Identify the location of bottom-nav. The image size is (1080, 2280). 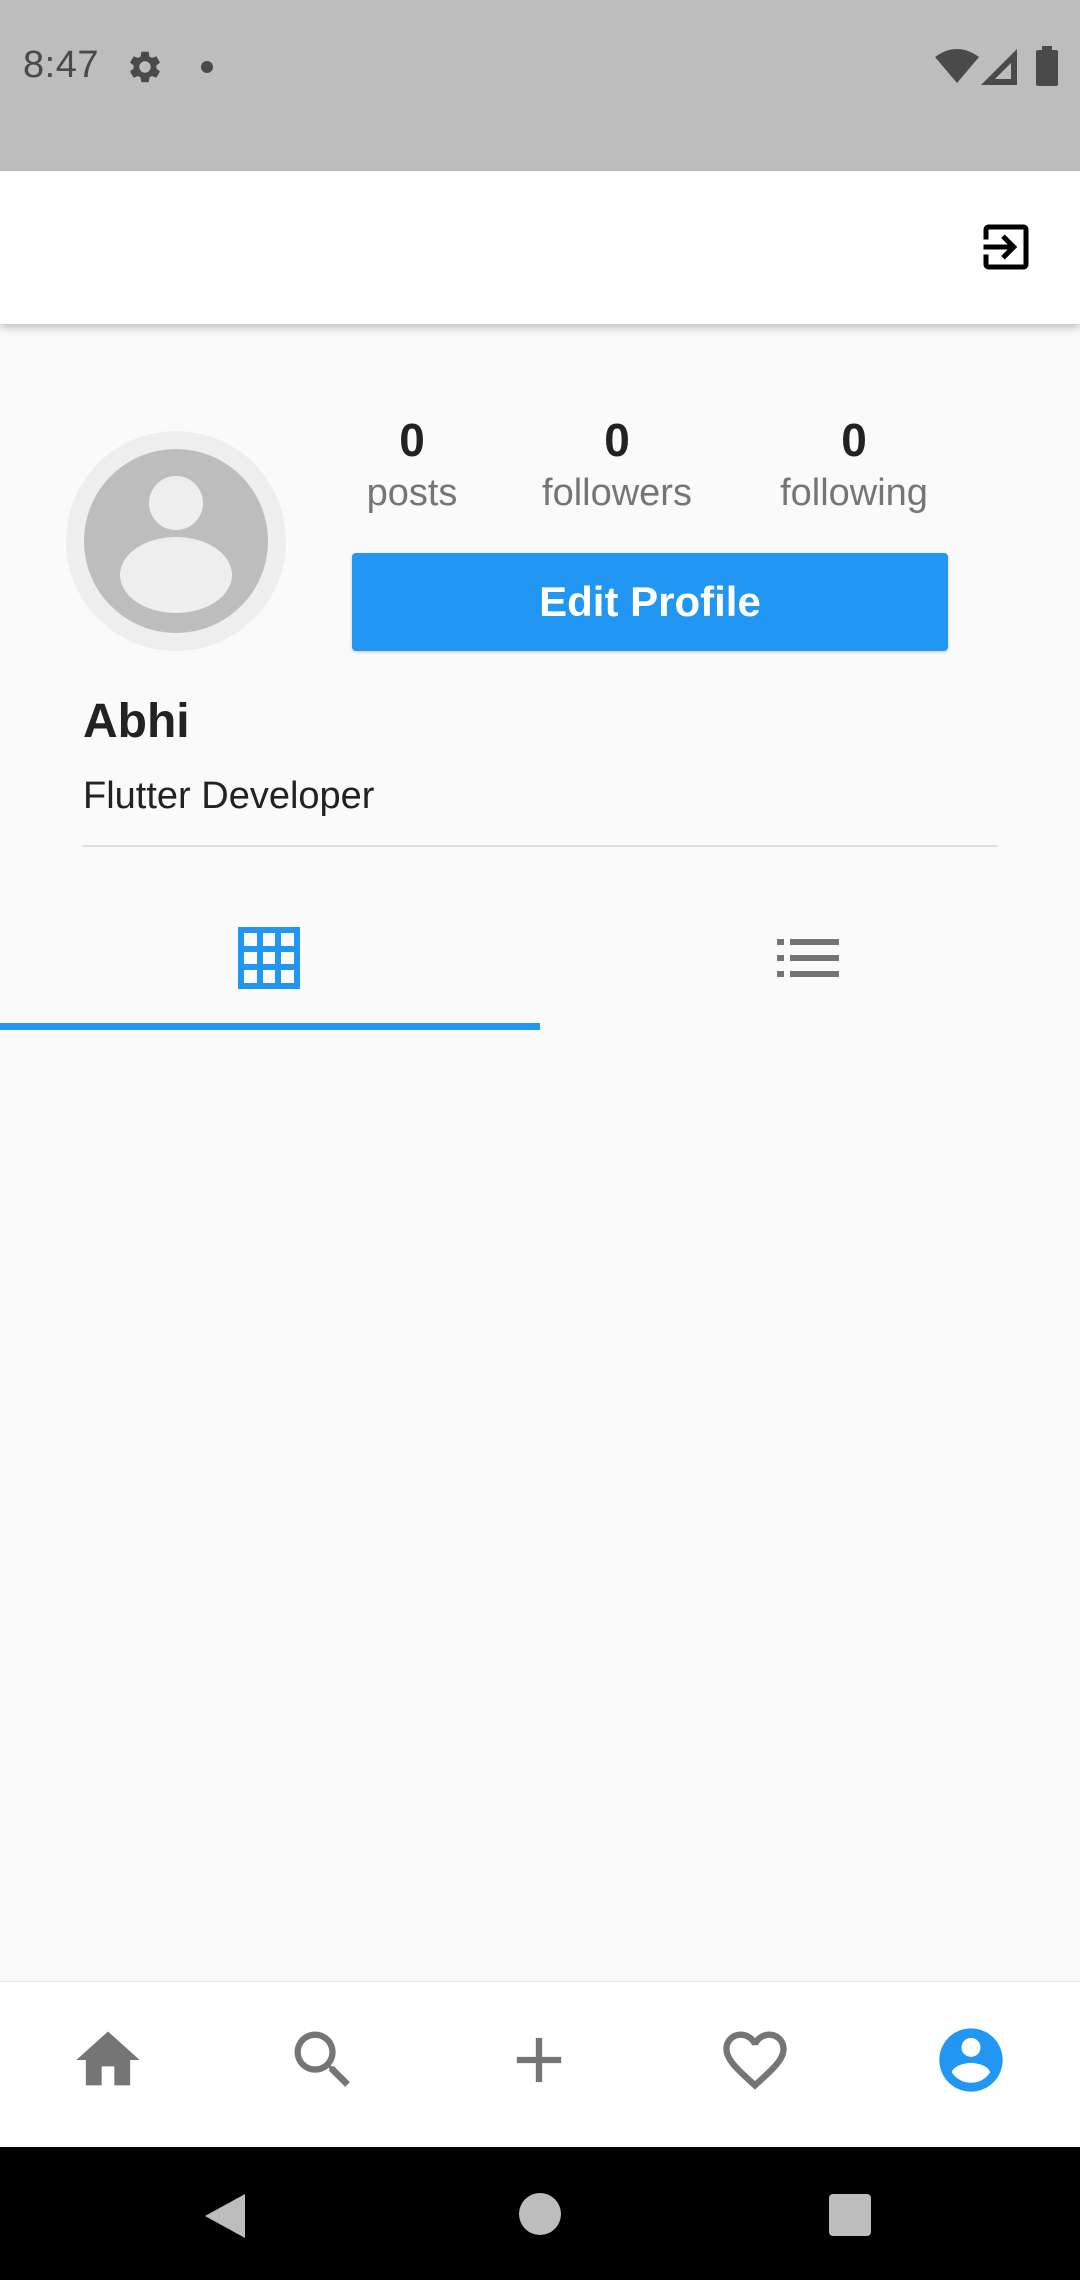
(540, 2064).